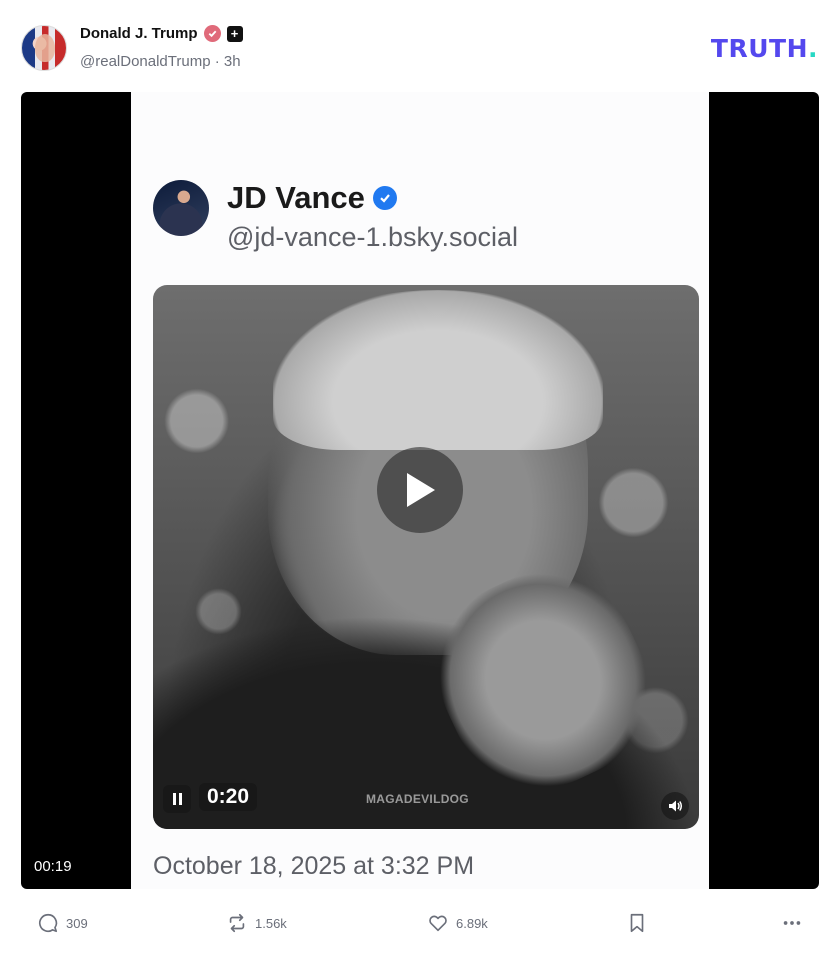  I want to click on volume-icon, so click(675, 806).